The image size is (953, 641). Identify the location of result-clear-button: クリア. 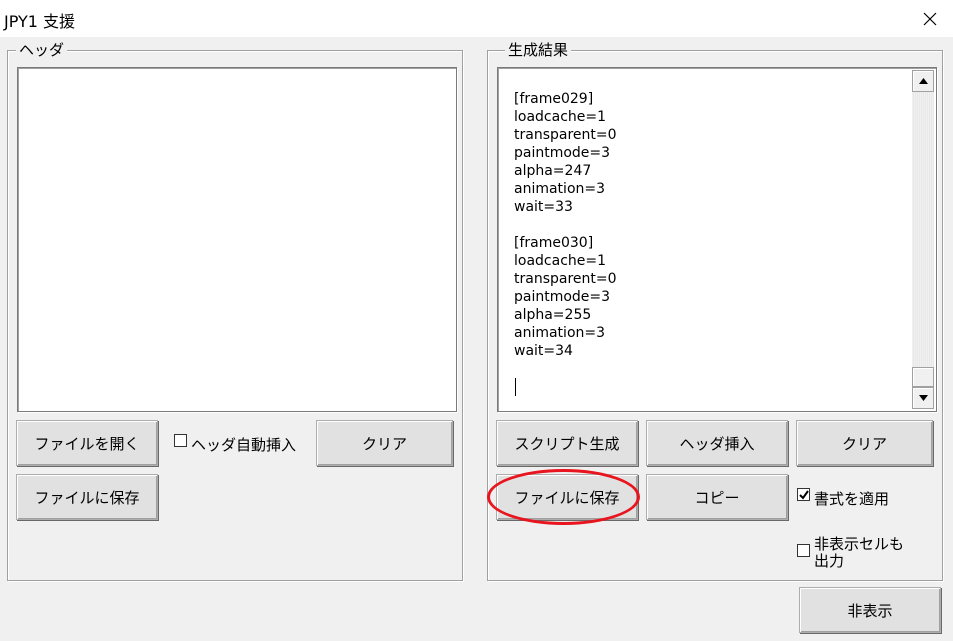
(864, 443).